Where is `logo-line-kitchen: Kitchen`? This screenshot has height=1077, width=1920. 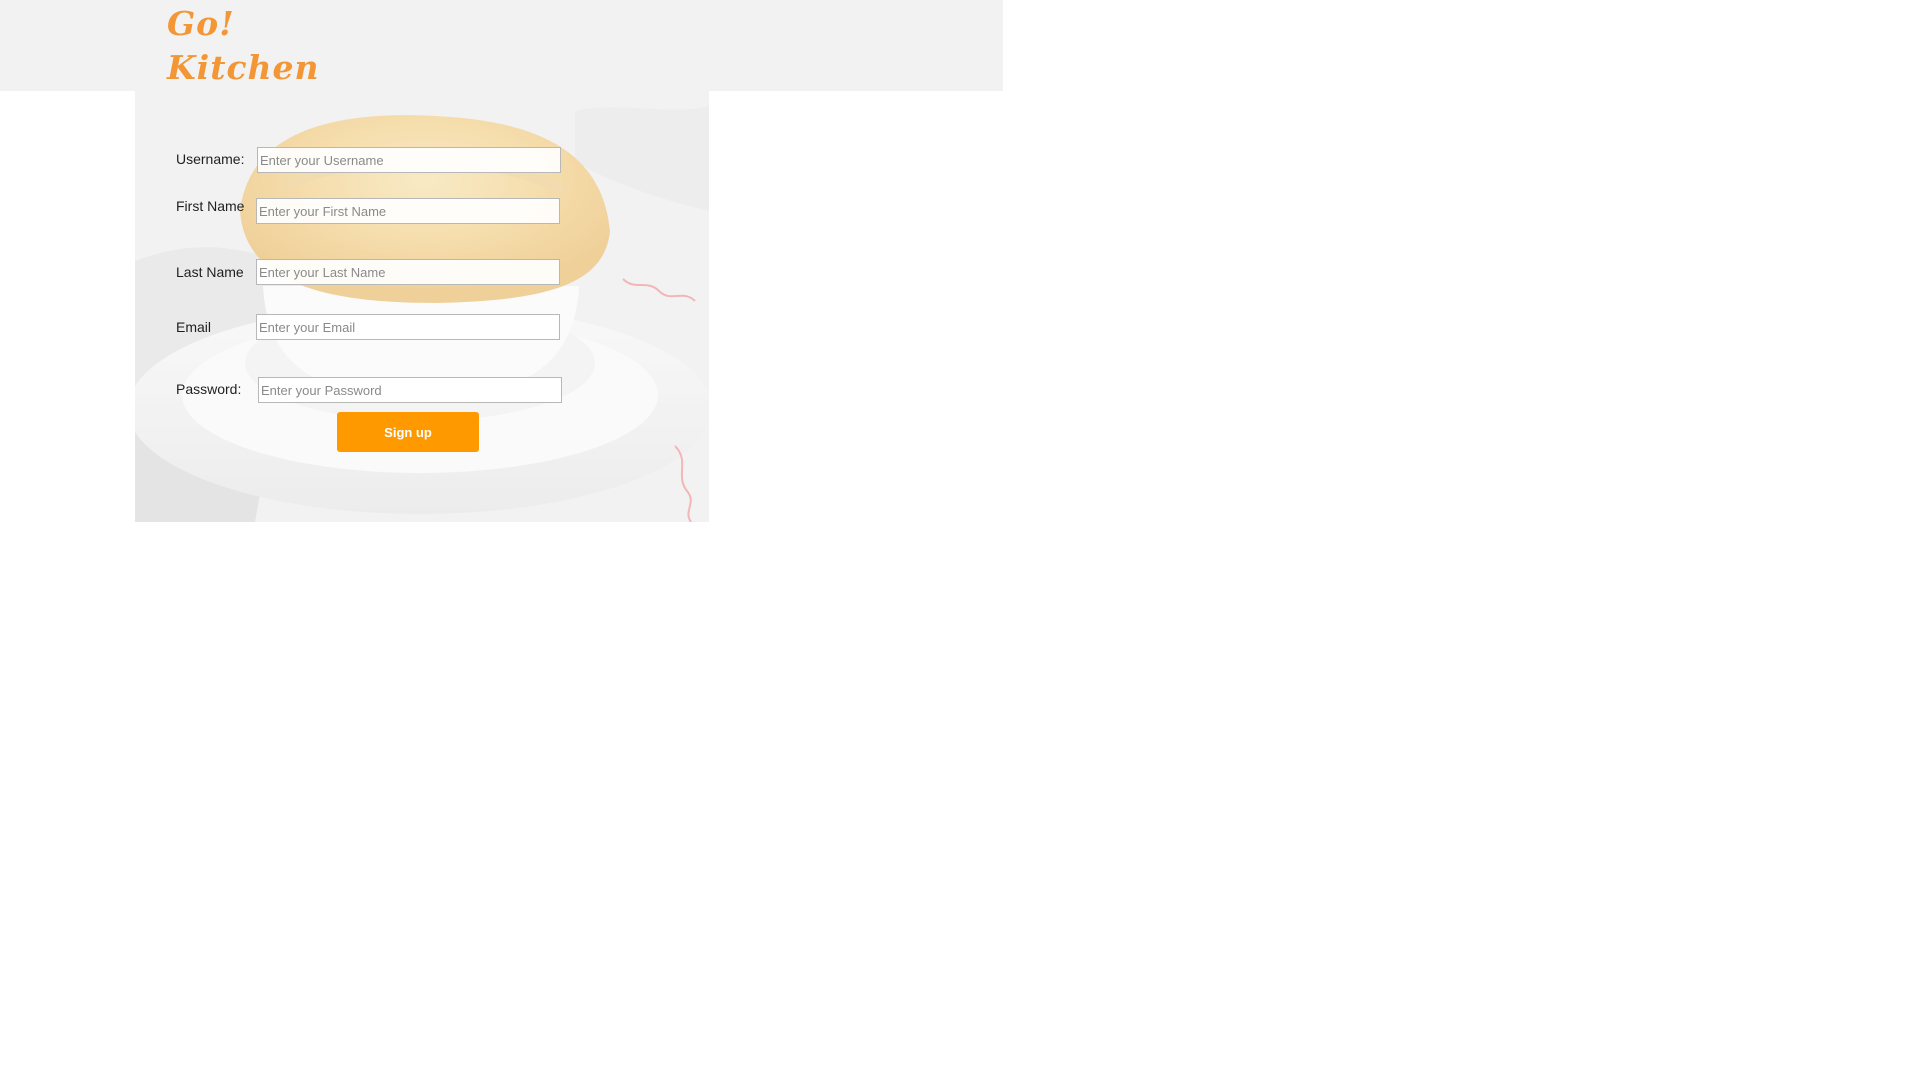 logo-line-kitchen: Kitchen is located at coordinates (243, 67).